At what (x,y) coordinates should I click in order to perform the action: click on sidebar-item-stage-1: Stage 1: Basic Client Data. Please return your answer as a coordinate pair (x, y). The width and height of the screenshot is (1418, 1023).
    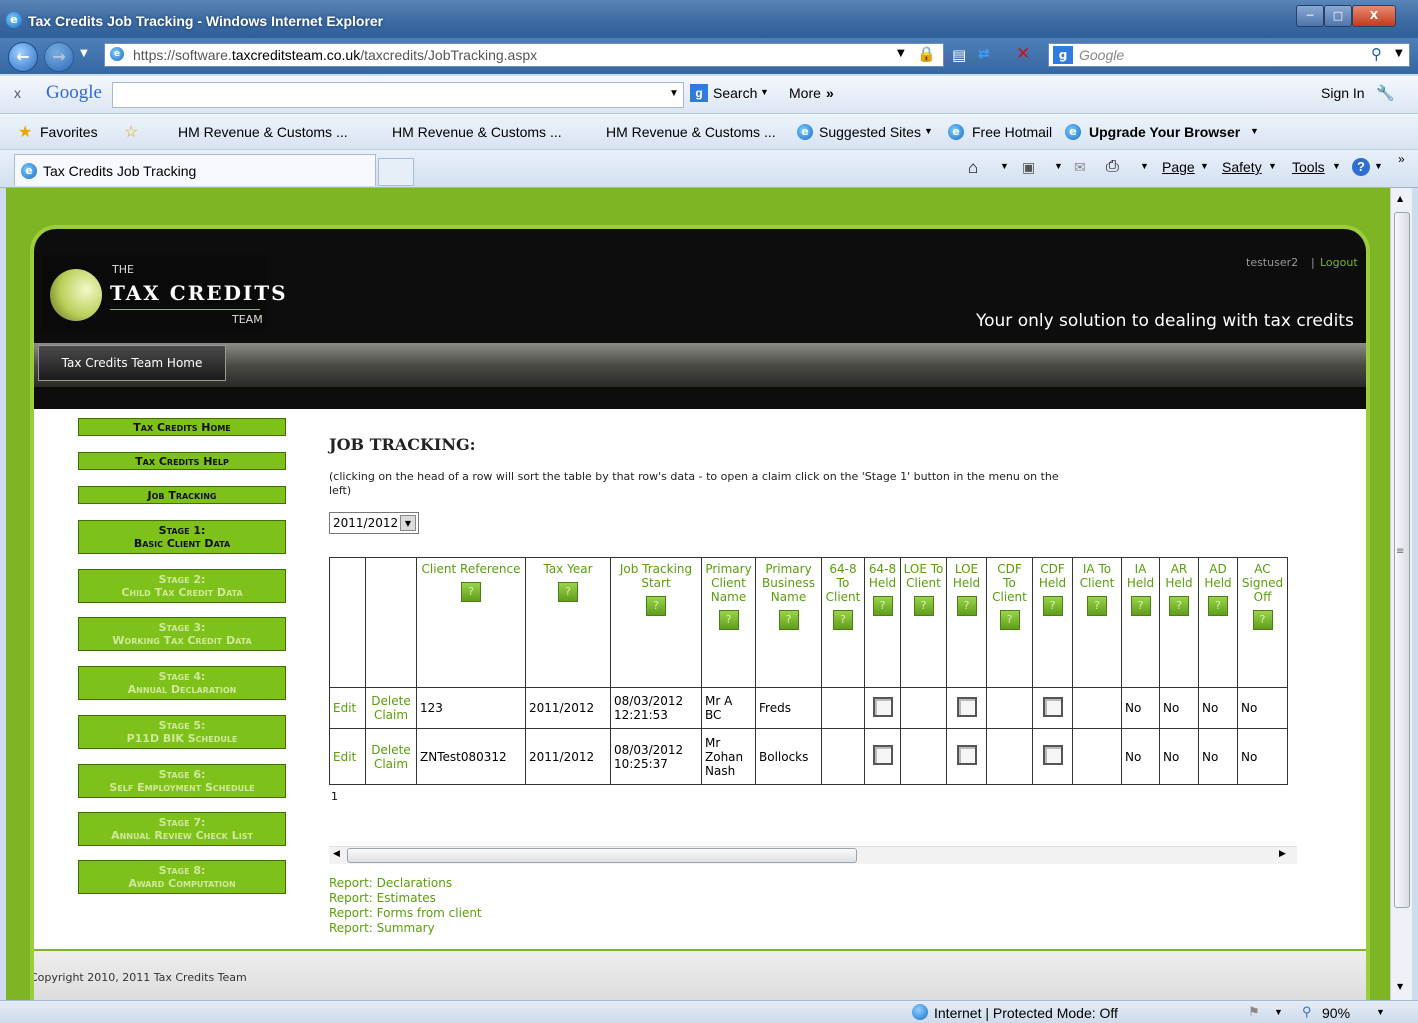
    Looking at the image, I should click on (182, 537).